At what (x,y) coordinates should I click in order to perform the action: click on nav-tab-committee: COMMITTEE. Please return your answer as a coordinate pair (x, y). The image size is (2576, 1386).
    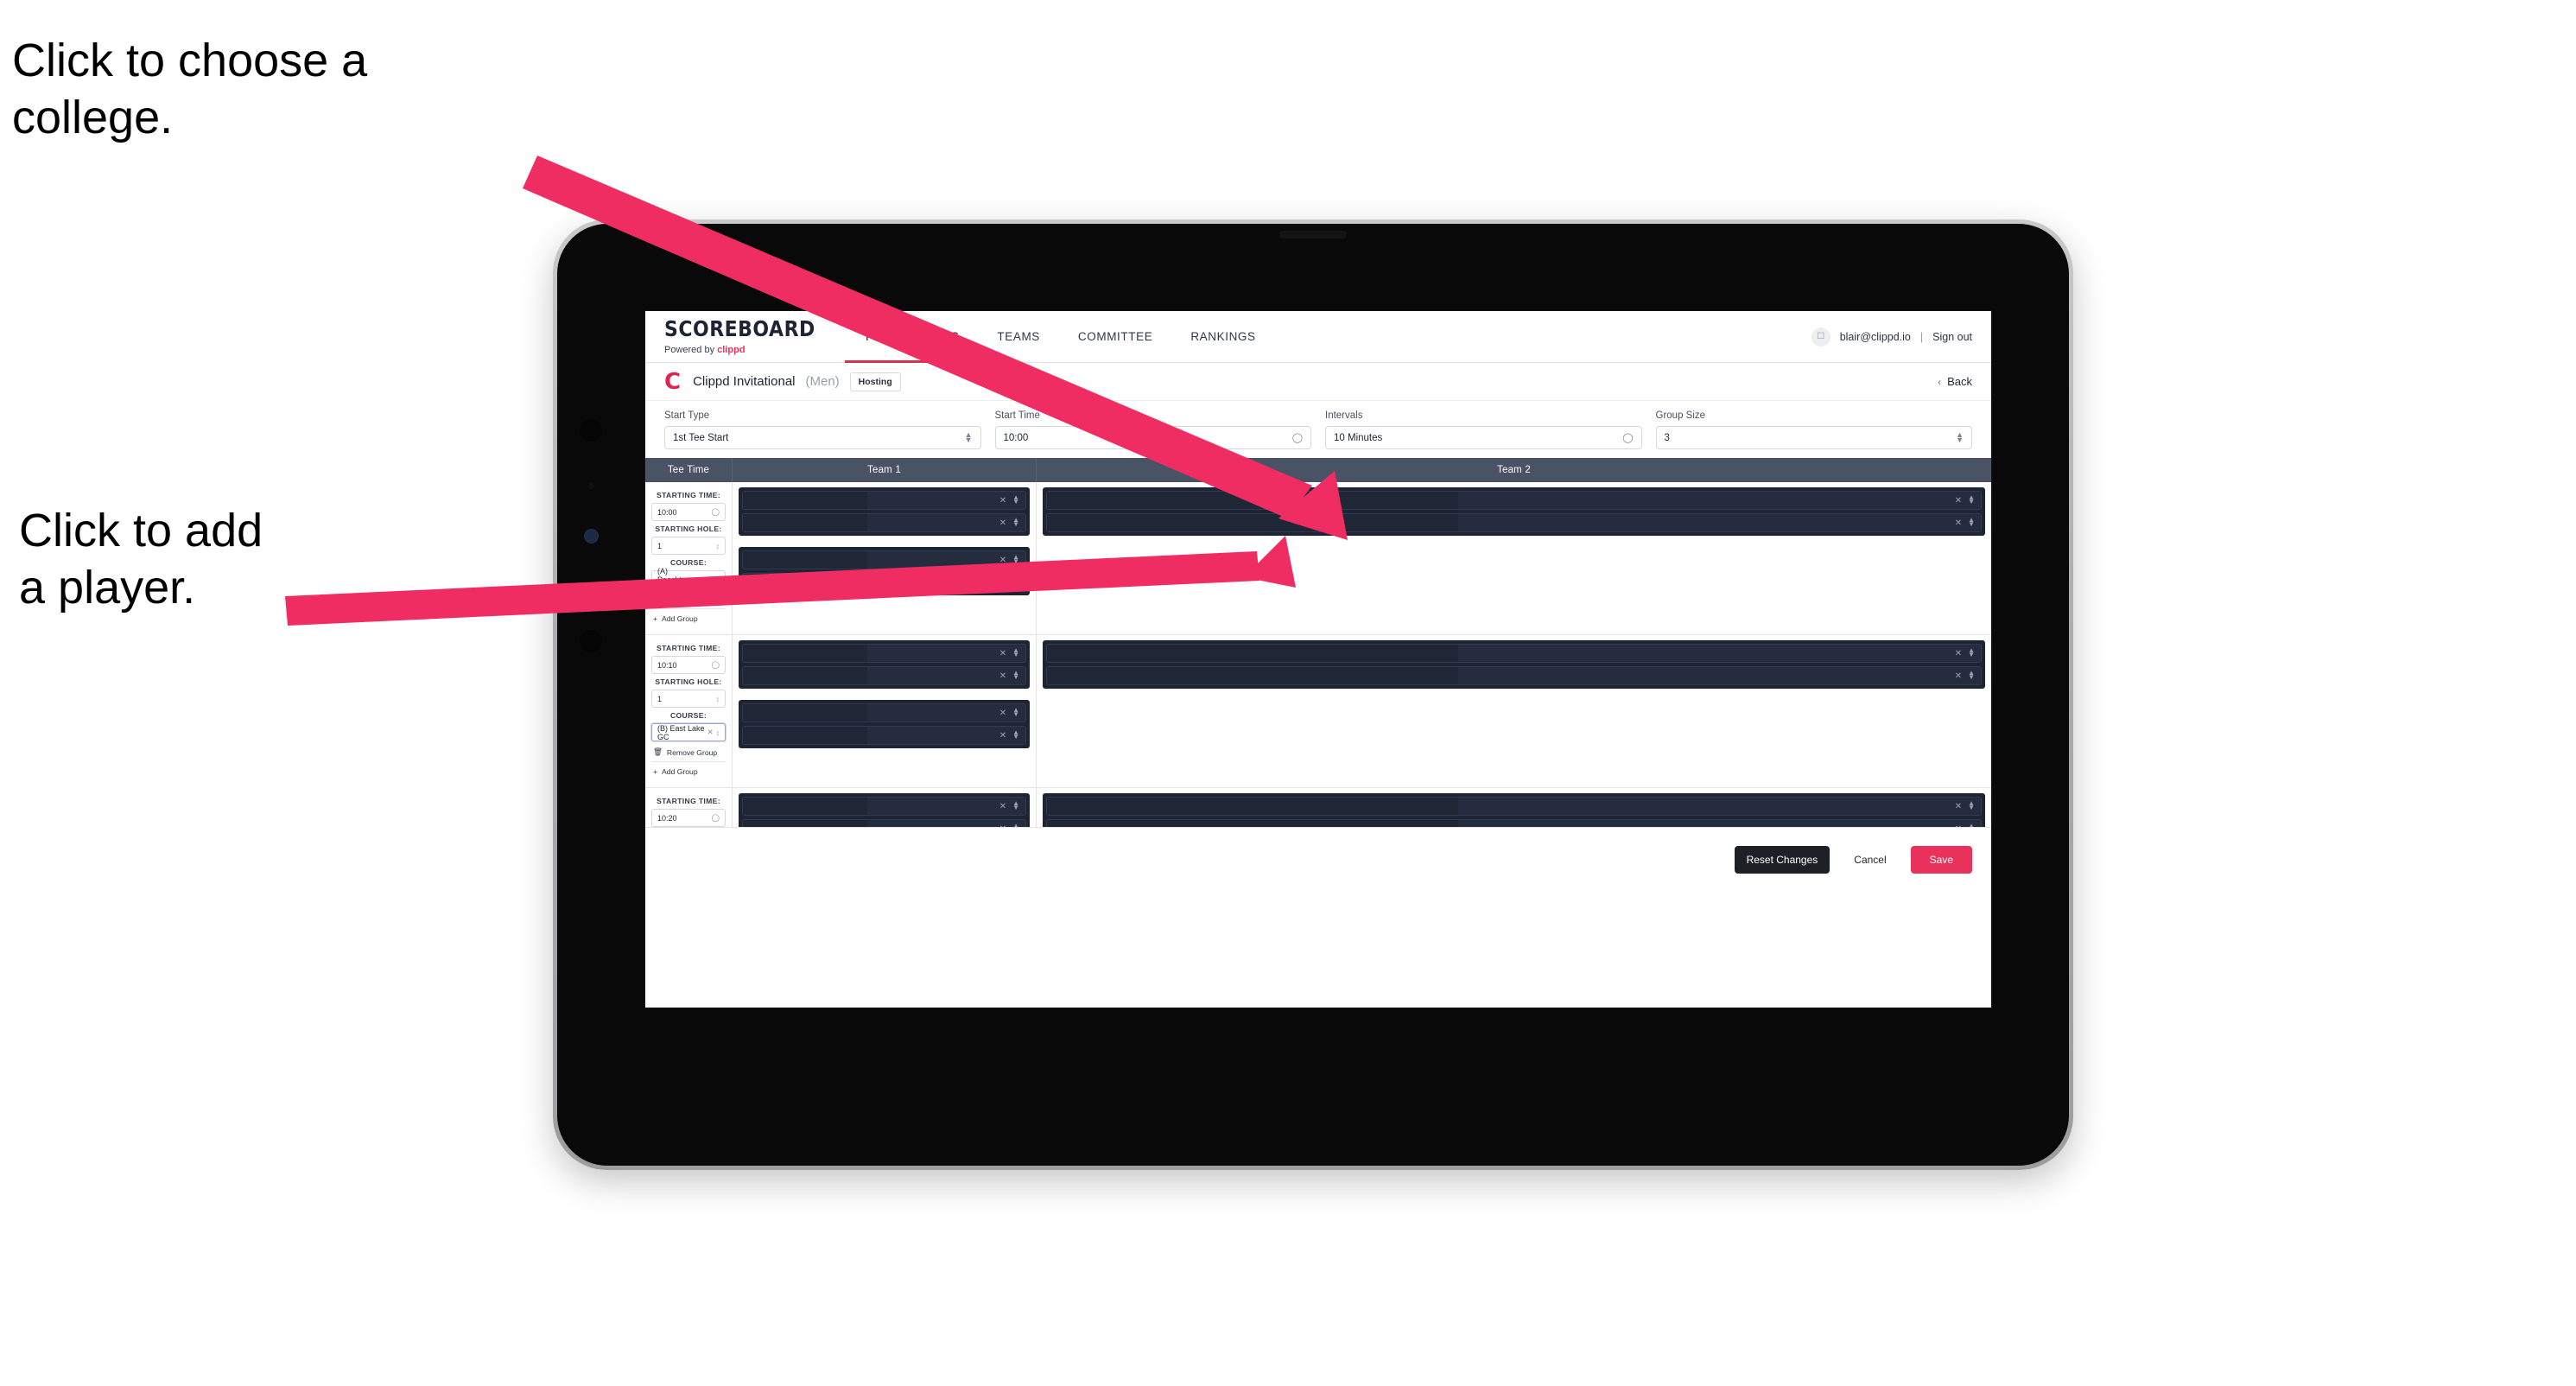
    Looking at the image, I should click on (1115, 336).